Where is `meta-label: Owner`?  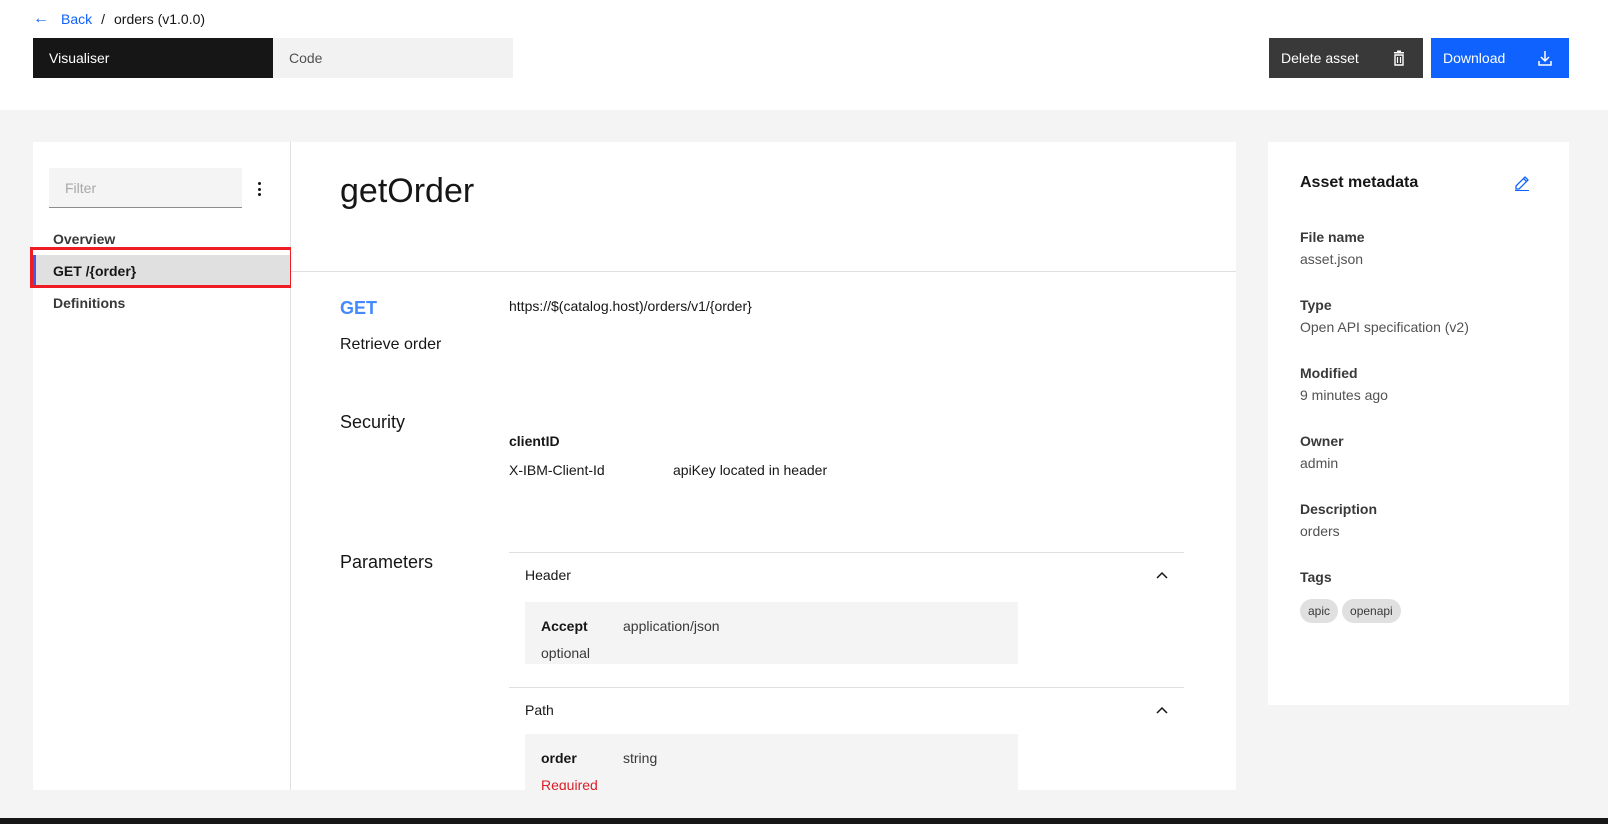 meta-label: Owner is located at coordinates (1322, 441).